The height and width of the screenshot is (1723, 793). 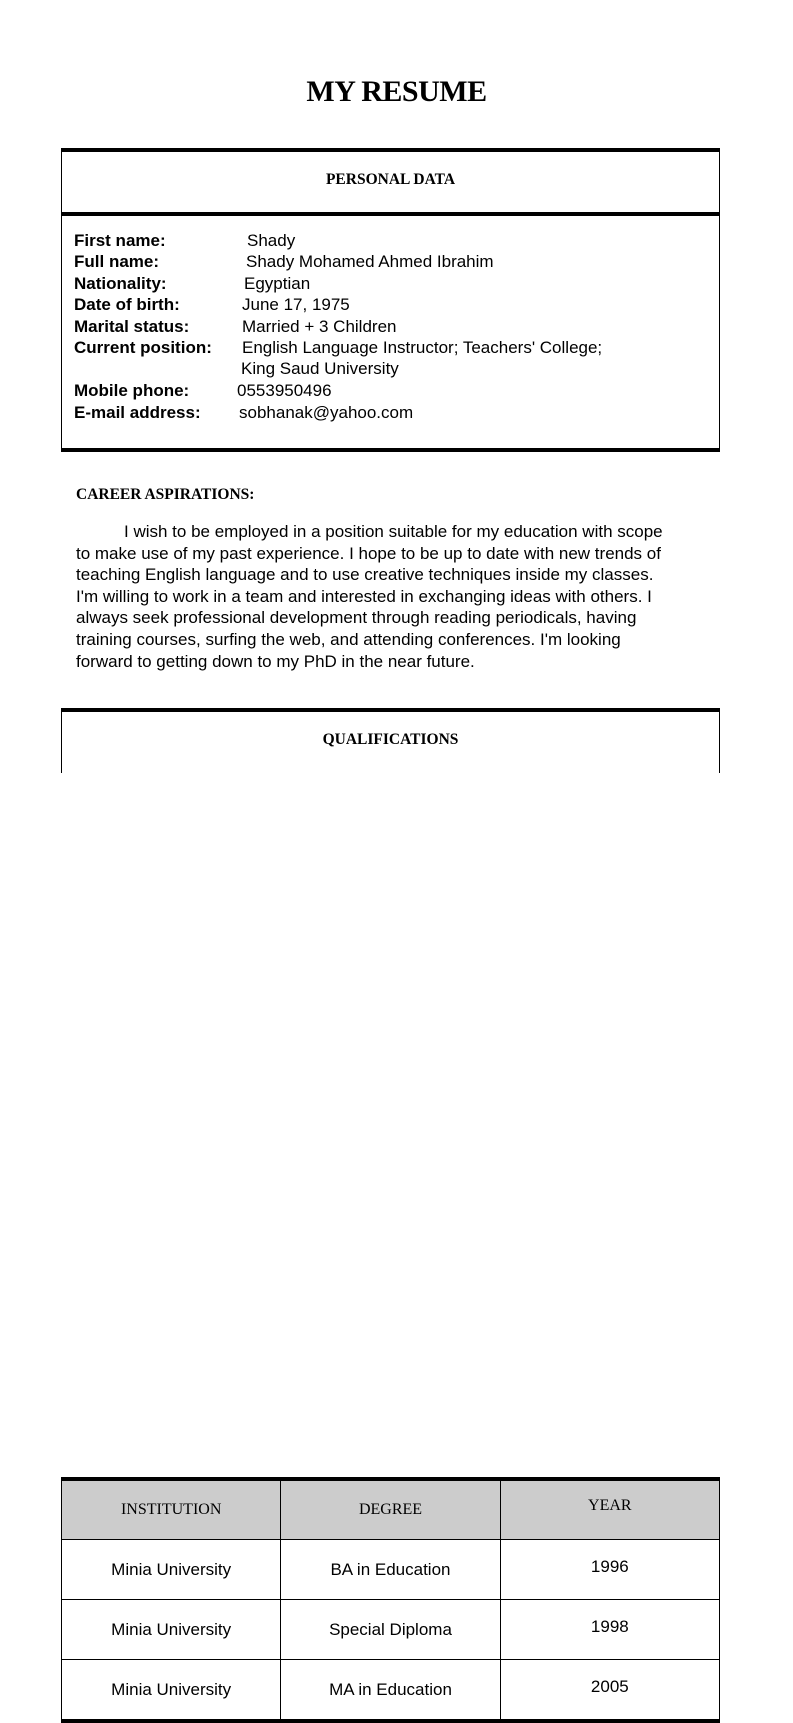 I want to click on table-header-row: INSTITUTION DEGREE YEAR, so click(x=390, y=1509).